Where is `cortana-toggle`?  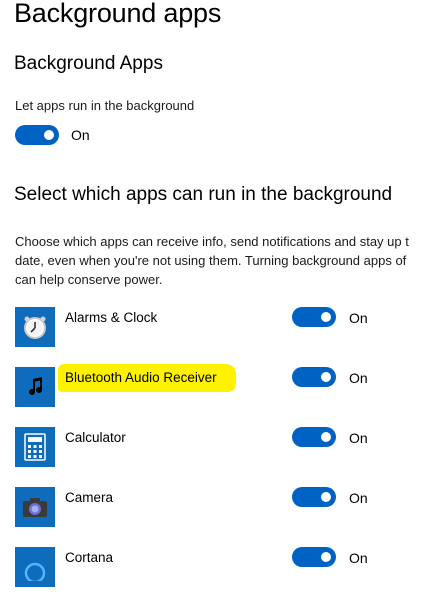 cortana-toggle is located at coordinates (314, 557).